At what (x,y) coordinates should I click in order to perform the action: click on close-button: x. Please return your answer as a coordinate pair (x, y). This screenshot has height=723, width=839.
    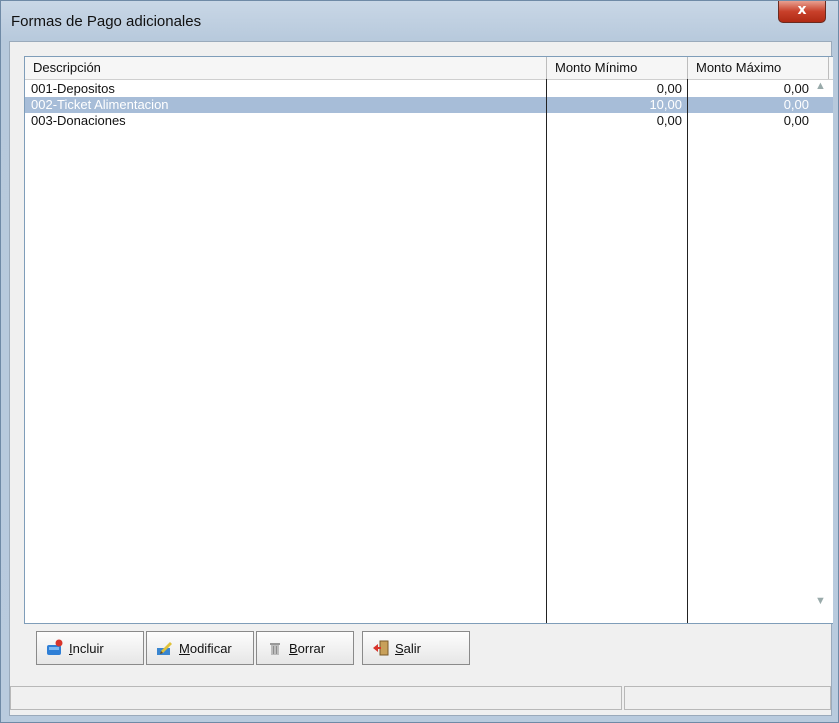
    Looking at the image, I should click on (802, 12).